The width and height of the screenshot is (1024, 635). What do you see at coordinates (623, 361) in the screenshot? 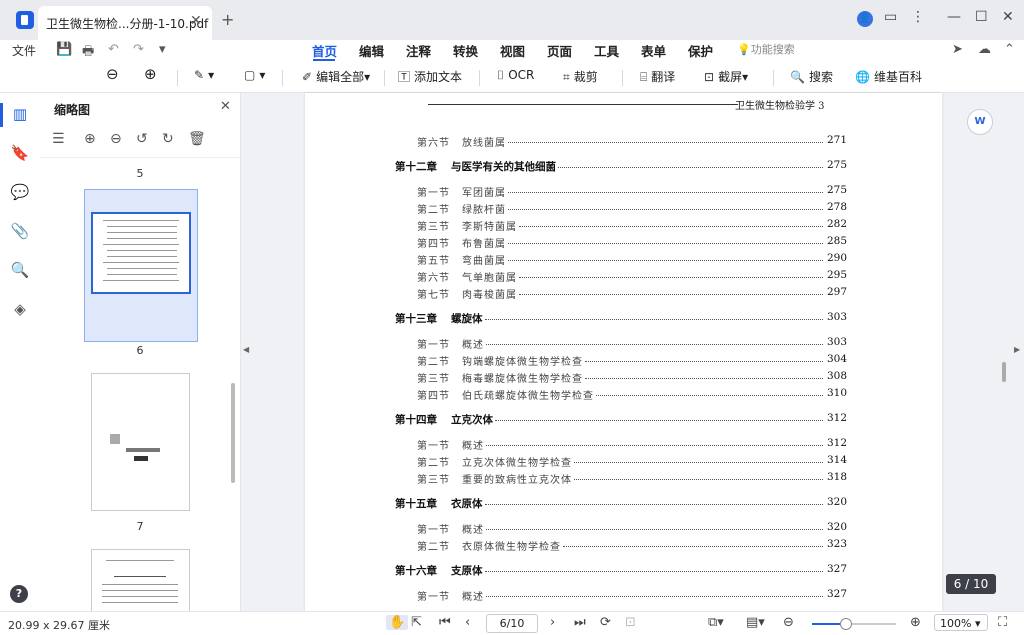
I see `toc-section: 第二节 钩端螺旋体微生物学检查 304` at bounding box center [623, 361].